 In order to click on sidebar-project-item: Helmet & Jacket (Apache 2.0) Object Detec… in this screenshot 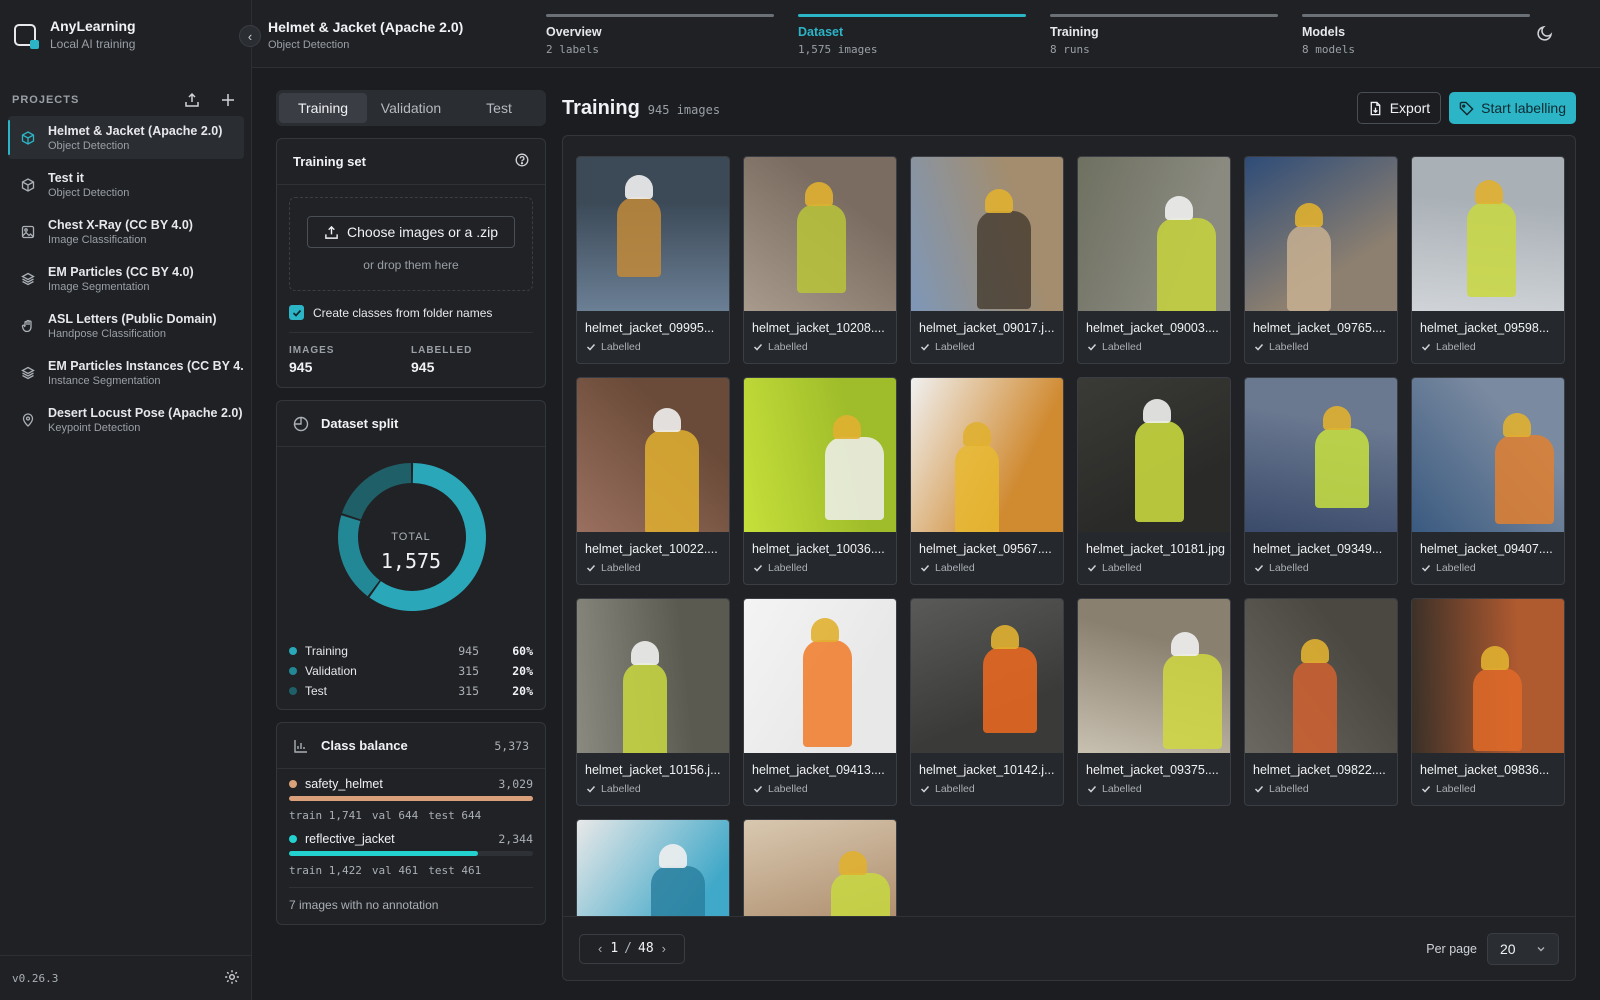, I will do `click(126, 137)`.